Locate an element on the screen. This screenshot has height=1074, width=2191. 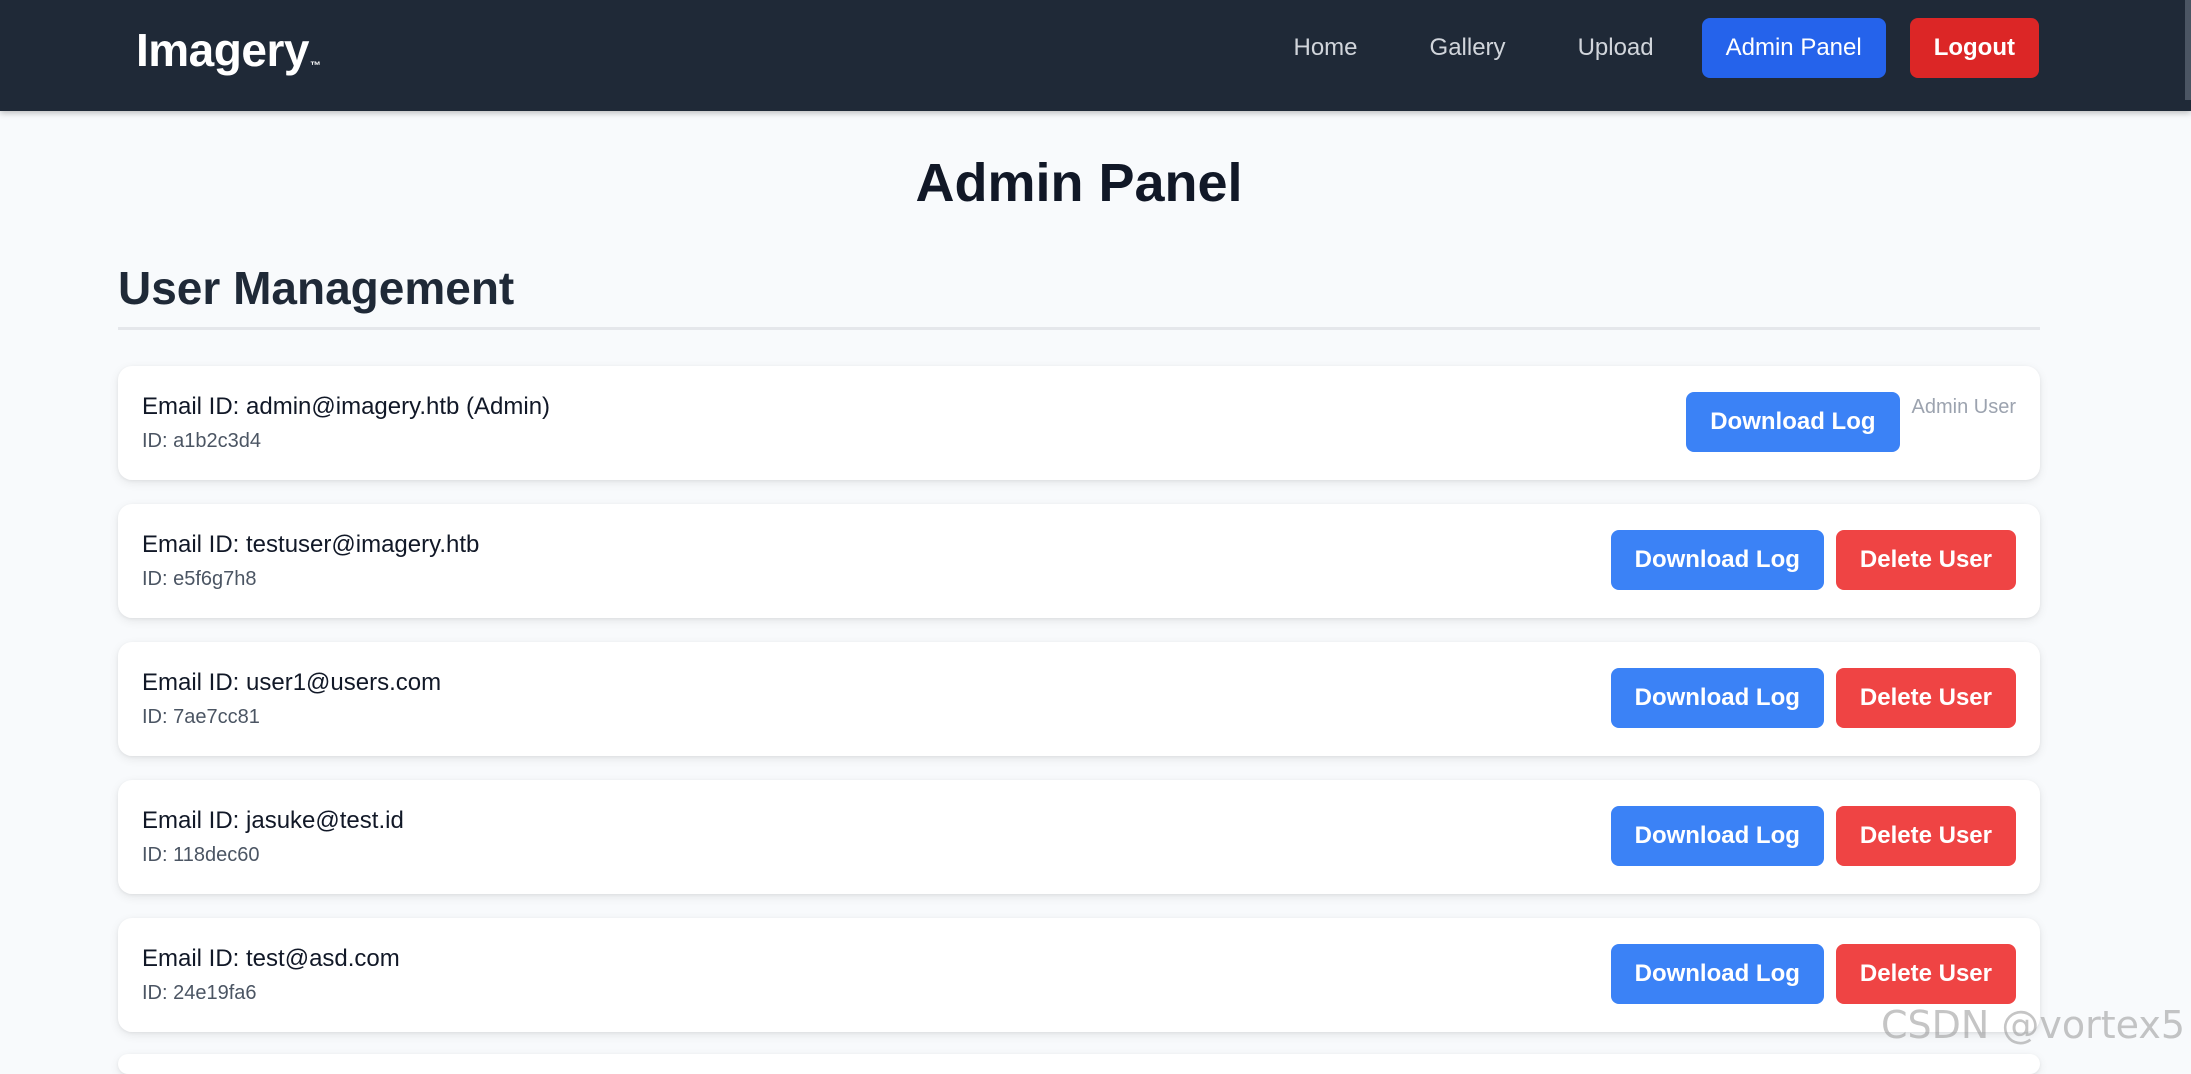
user-actions: Download Log Admin User is located at coordinates (1851, 422).